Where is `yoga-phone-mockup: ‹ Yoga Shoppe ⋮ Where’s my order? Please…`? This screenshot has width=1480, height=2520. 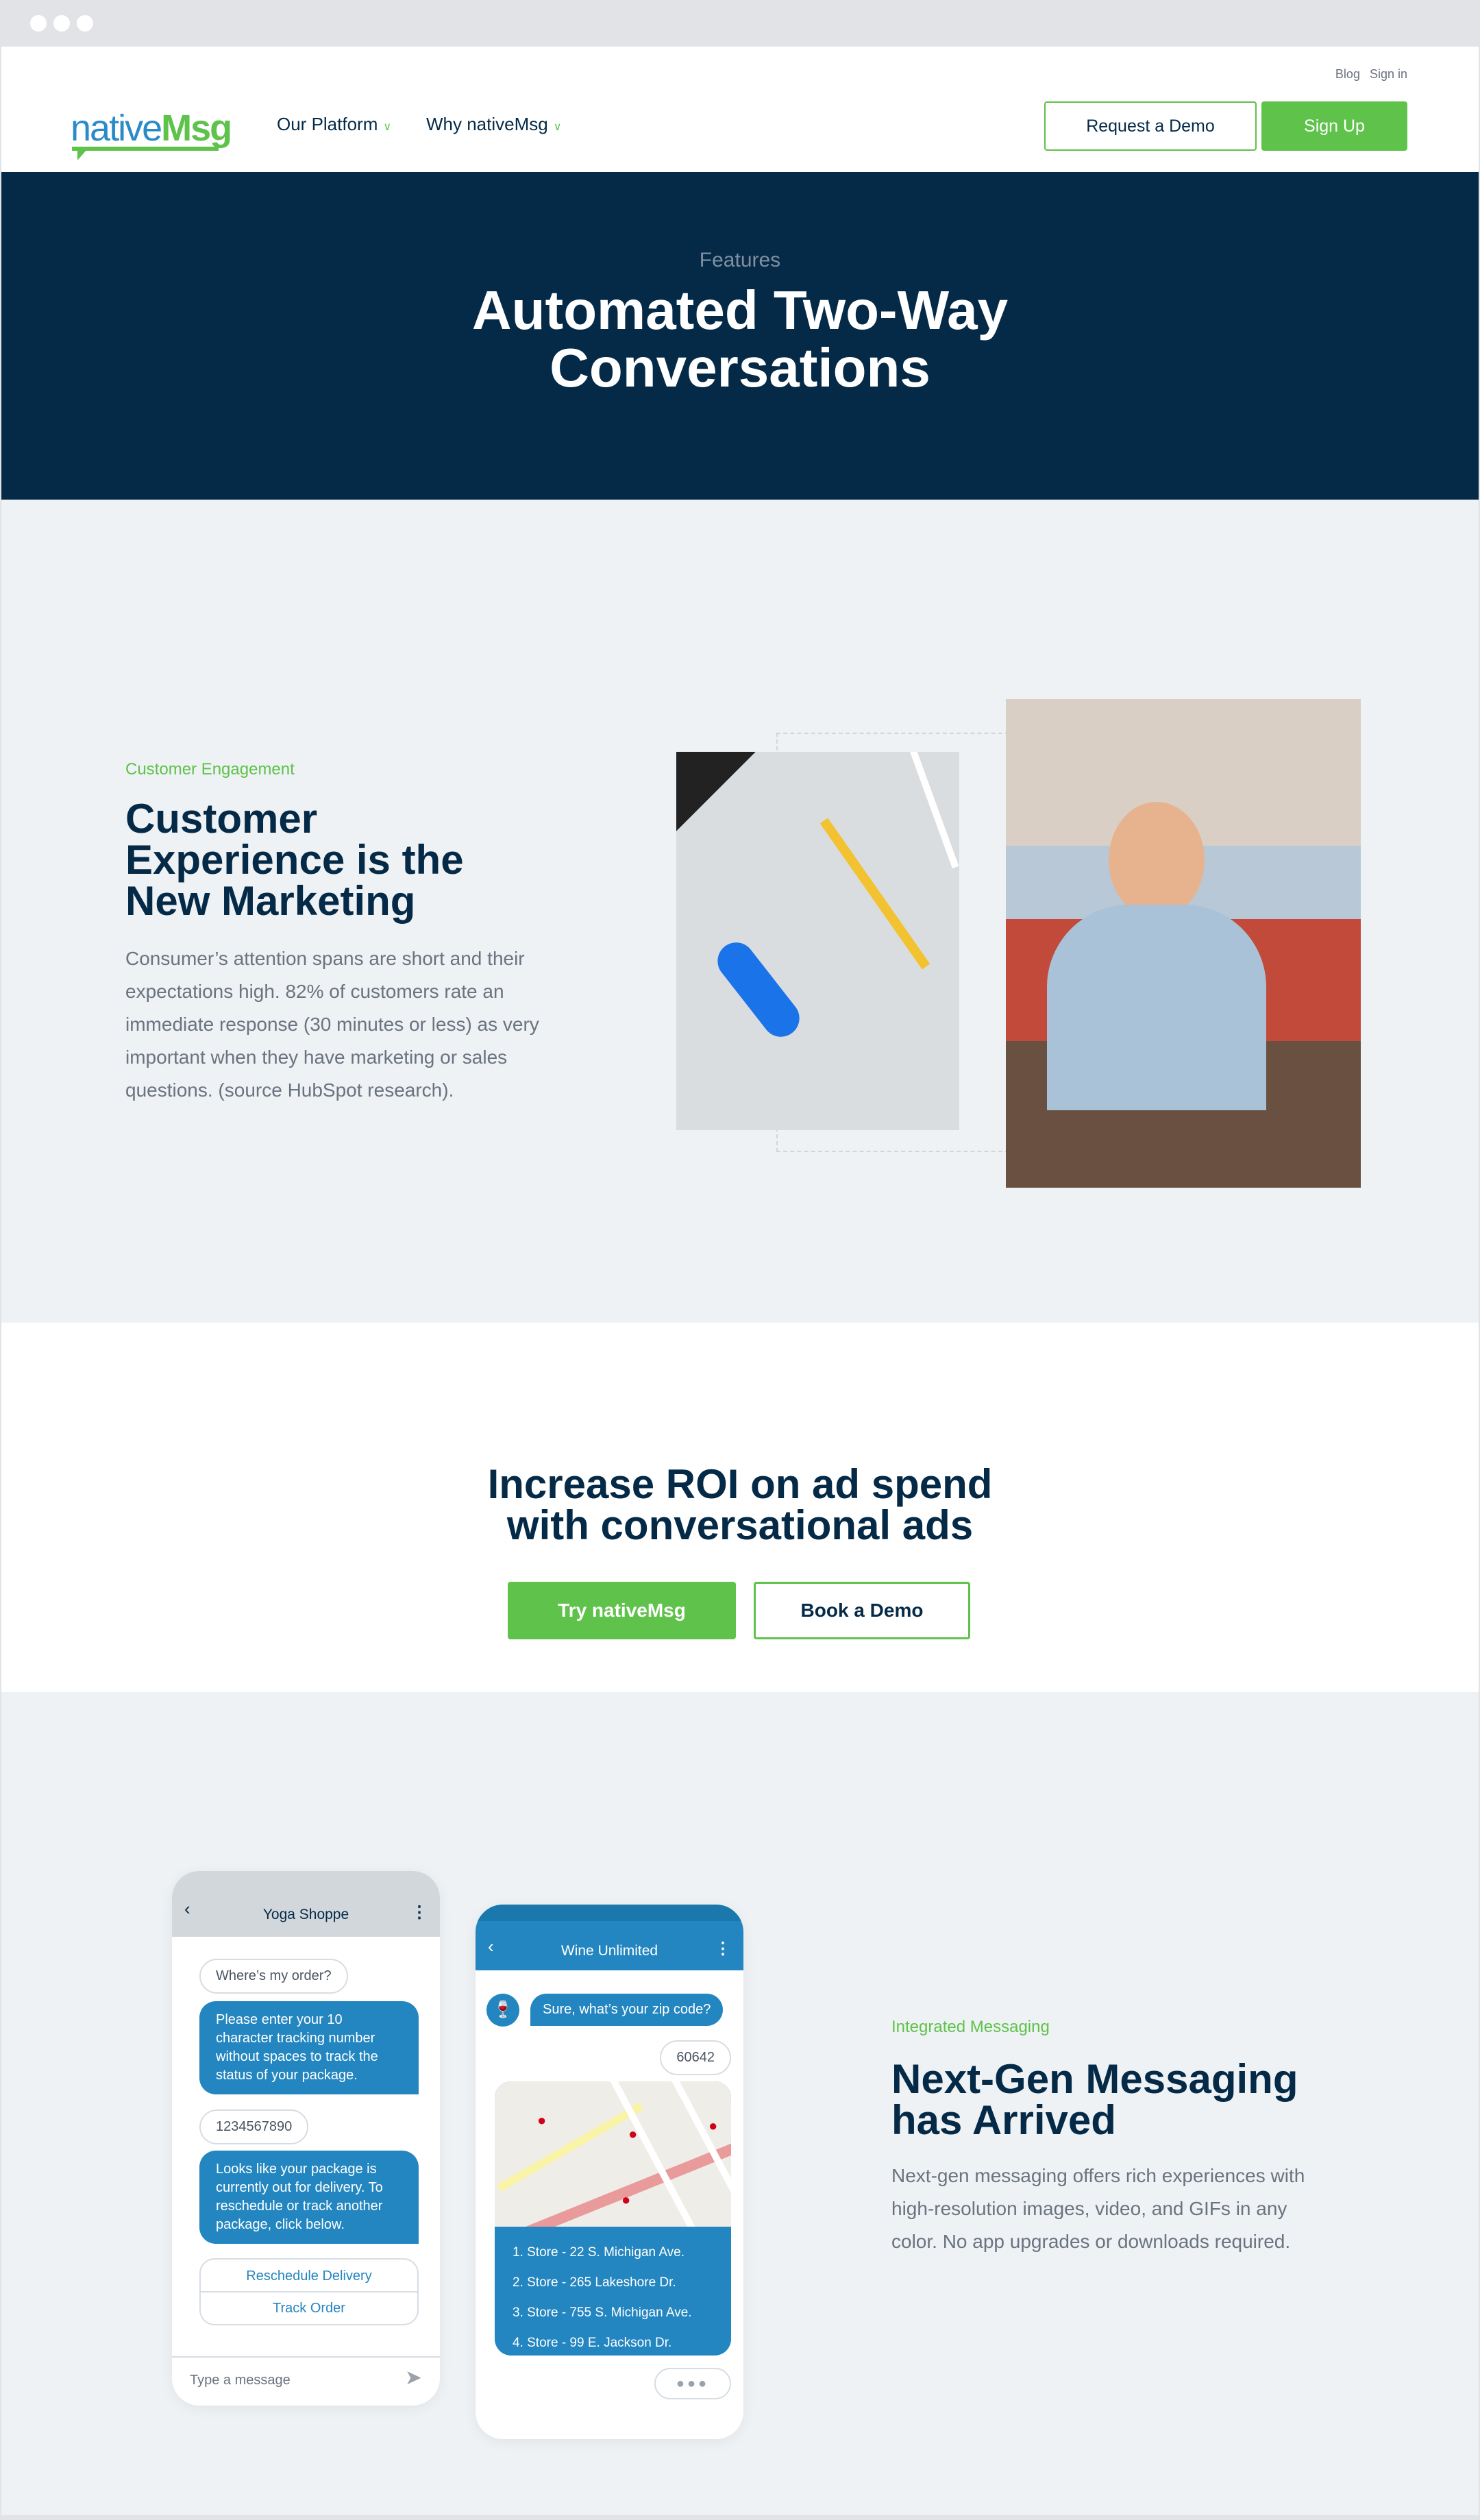 yoga-phone-mockup: ‹ Yoga Shoppe ⋮ Where’s my order? Please… is located at coordinates (306, 2138).